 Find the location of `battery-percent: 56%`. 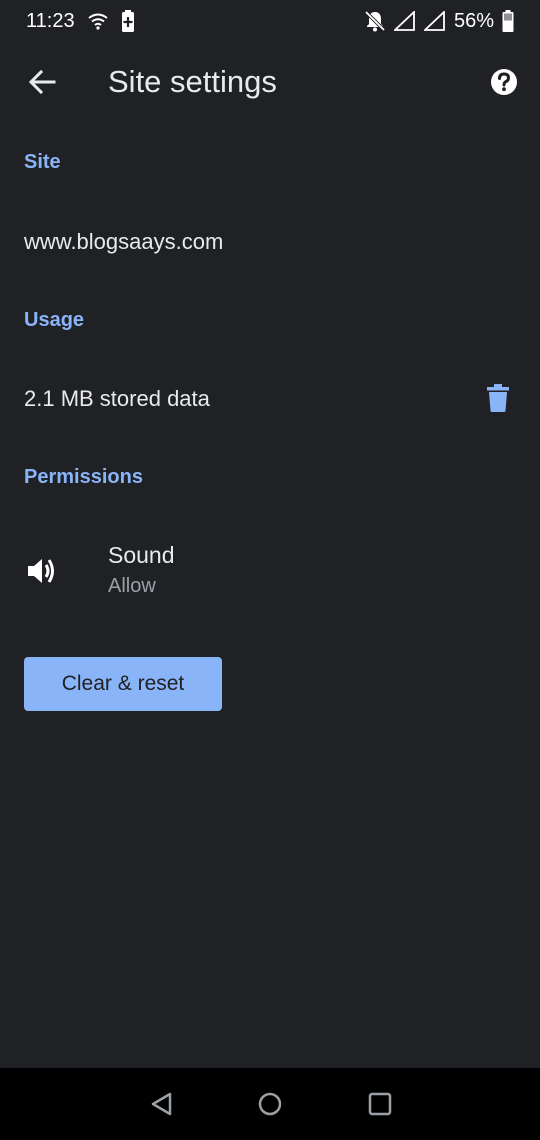

battery-percent: 56% is located at coordinates (473, 20).